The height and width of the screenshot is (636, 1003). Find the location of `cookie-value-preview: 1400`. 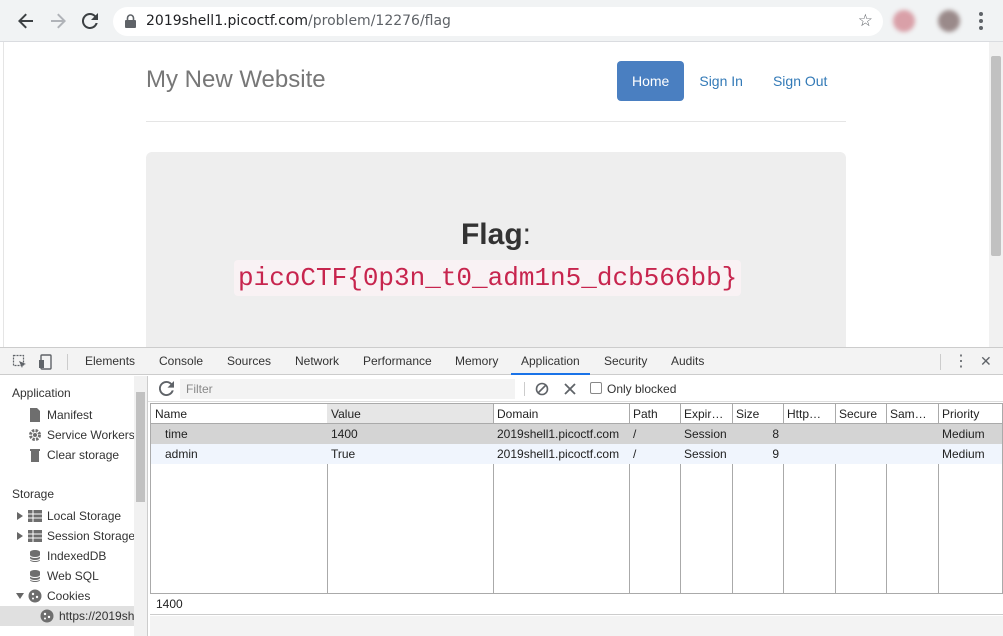

cookie-value-preview: 1400 is located at coordinates (576, 604).